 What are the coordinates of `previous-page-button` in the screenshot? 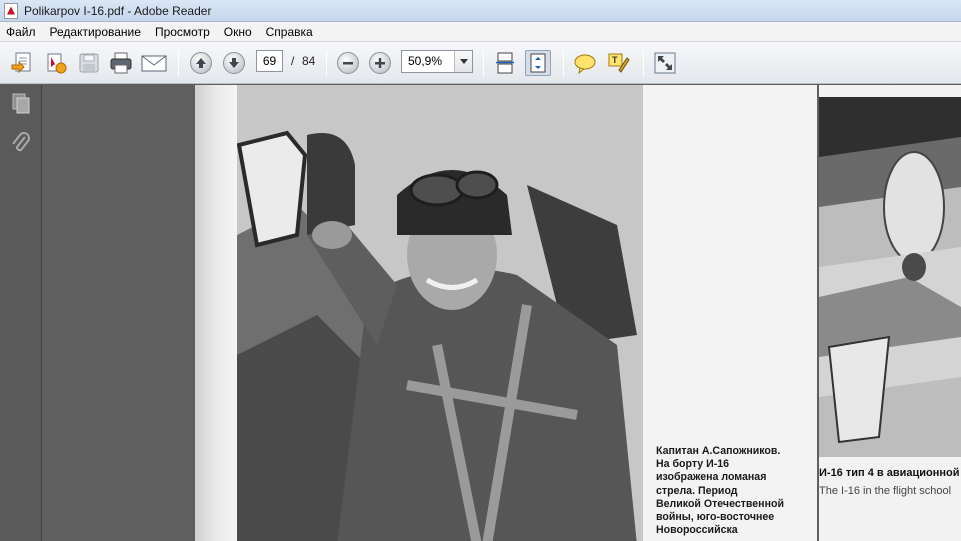 It's located at (201, 63).